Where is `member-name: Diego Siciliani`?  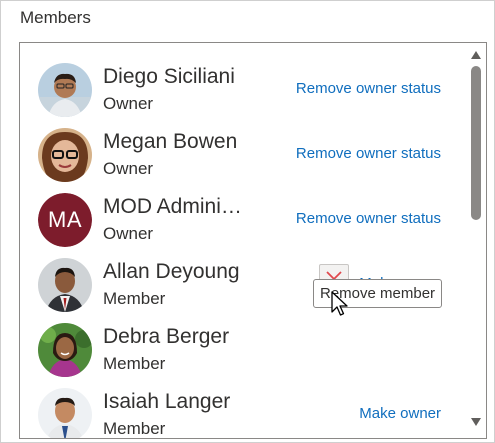 member-name: Diego Siciliani is located at coordinates (169, 76).